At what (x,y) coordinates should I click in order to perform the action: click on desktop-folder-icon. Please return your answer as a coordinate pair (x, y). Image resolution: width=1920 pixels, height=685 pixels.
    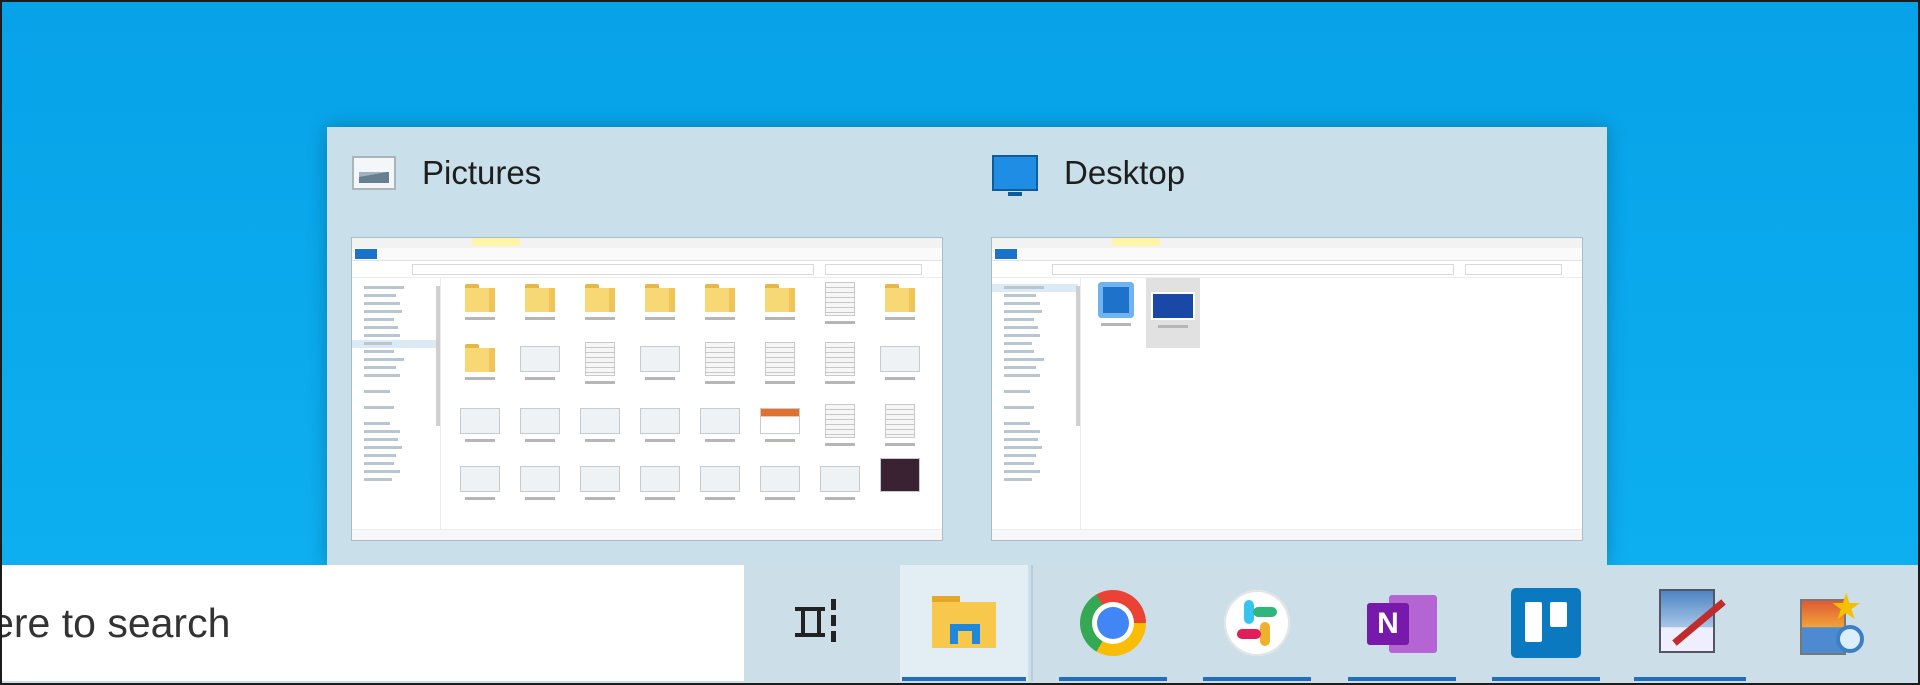
    Looking at the image, I should click on (1015, 175).